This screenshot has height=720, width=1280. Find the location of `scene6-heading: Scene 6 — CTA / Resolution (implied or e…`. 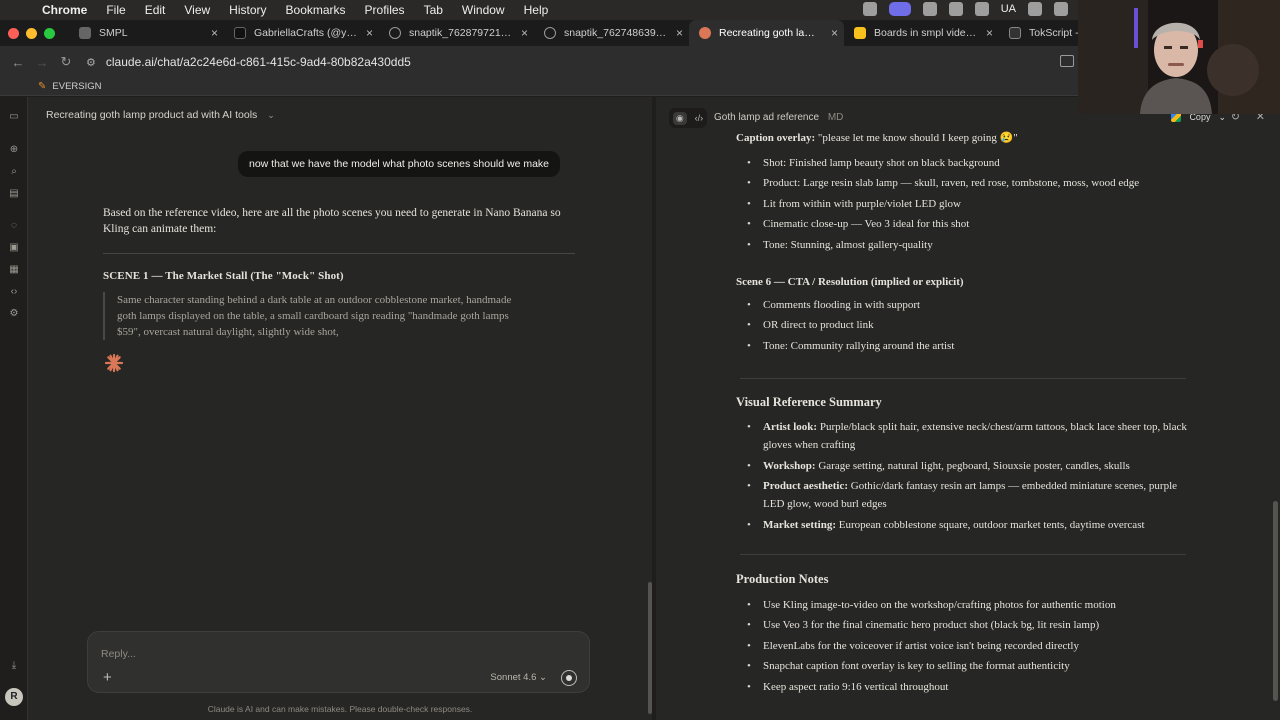

scene6-heading: Scene 6 — CTA / Resolution (implied or e… is located at coordinates (850, 282).